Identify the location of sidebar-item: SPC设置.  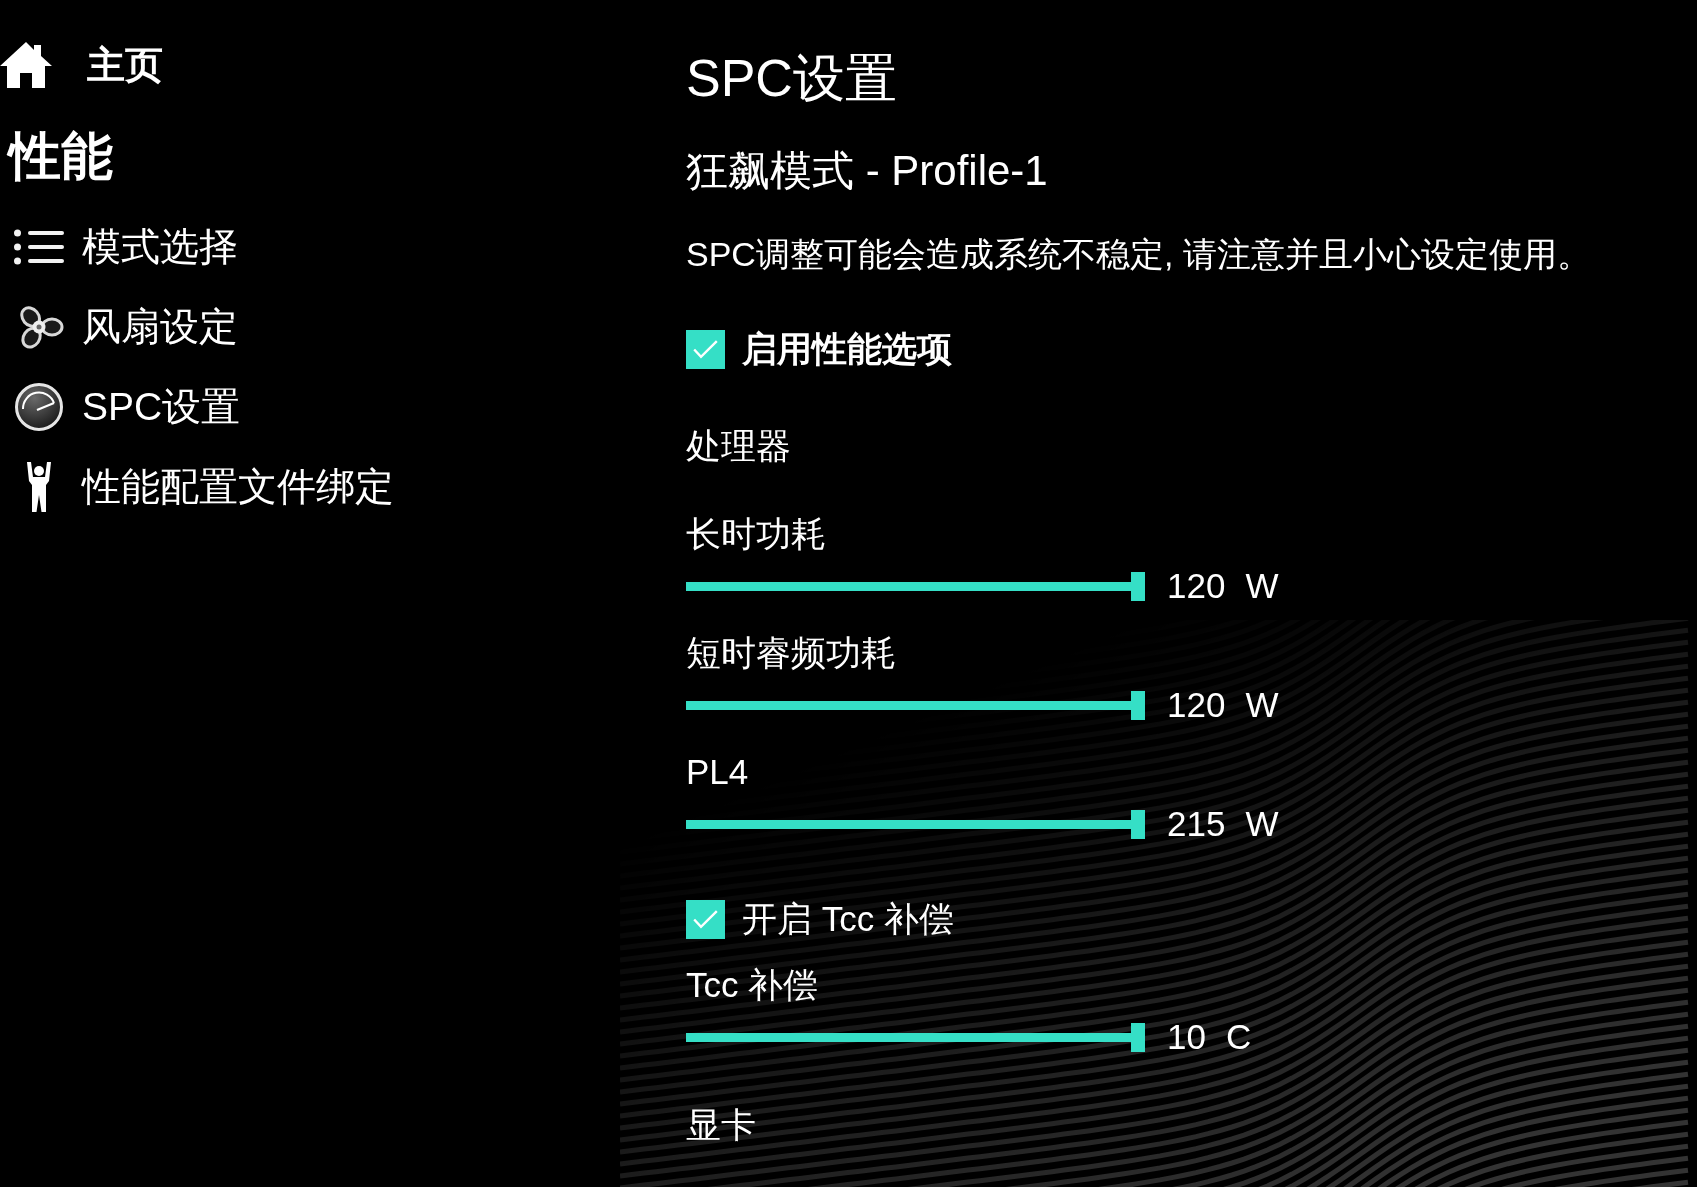
(120, 407).